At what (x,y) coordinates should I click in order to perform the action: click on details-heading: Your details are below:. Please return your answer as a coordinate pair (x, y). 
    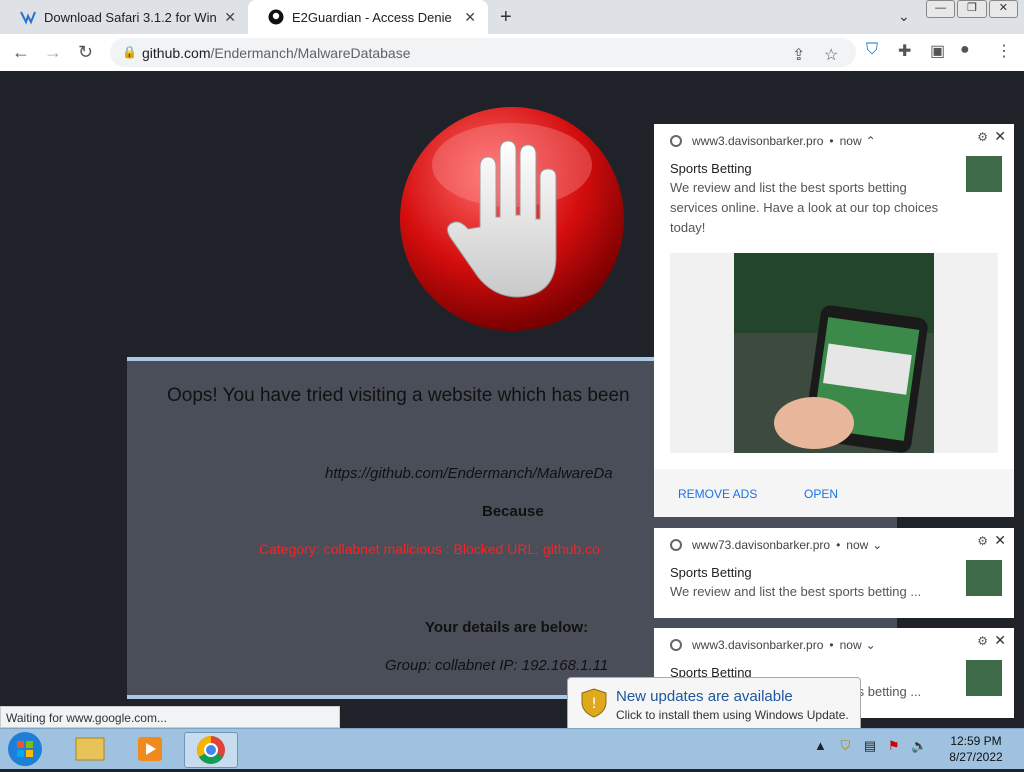
    Looking at the image, I should click on (507, 627).